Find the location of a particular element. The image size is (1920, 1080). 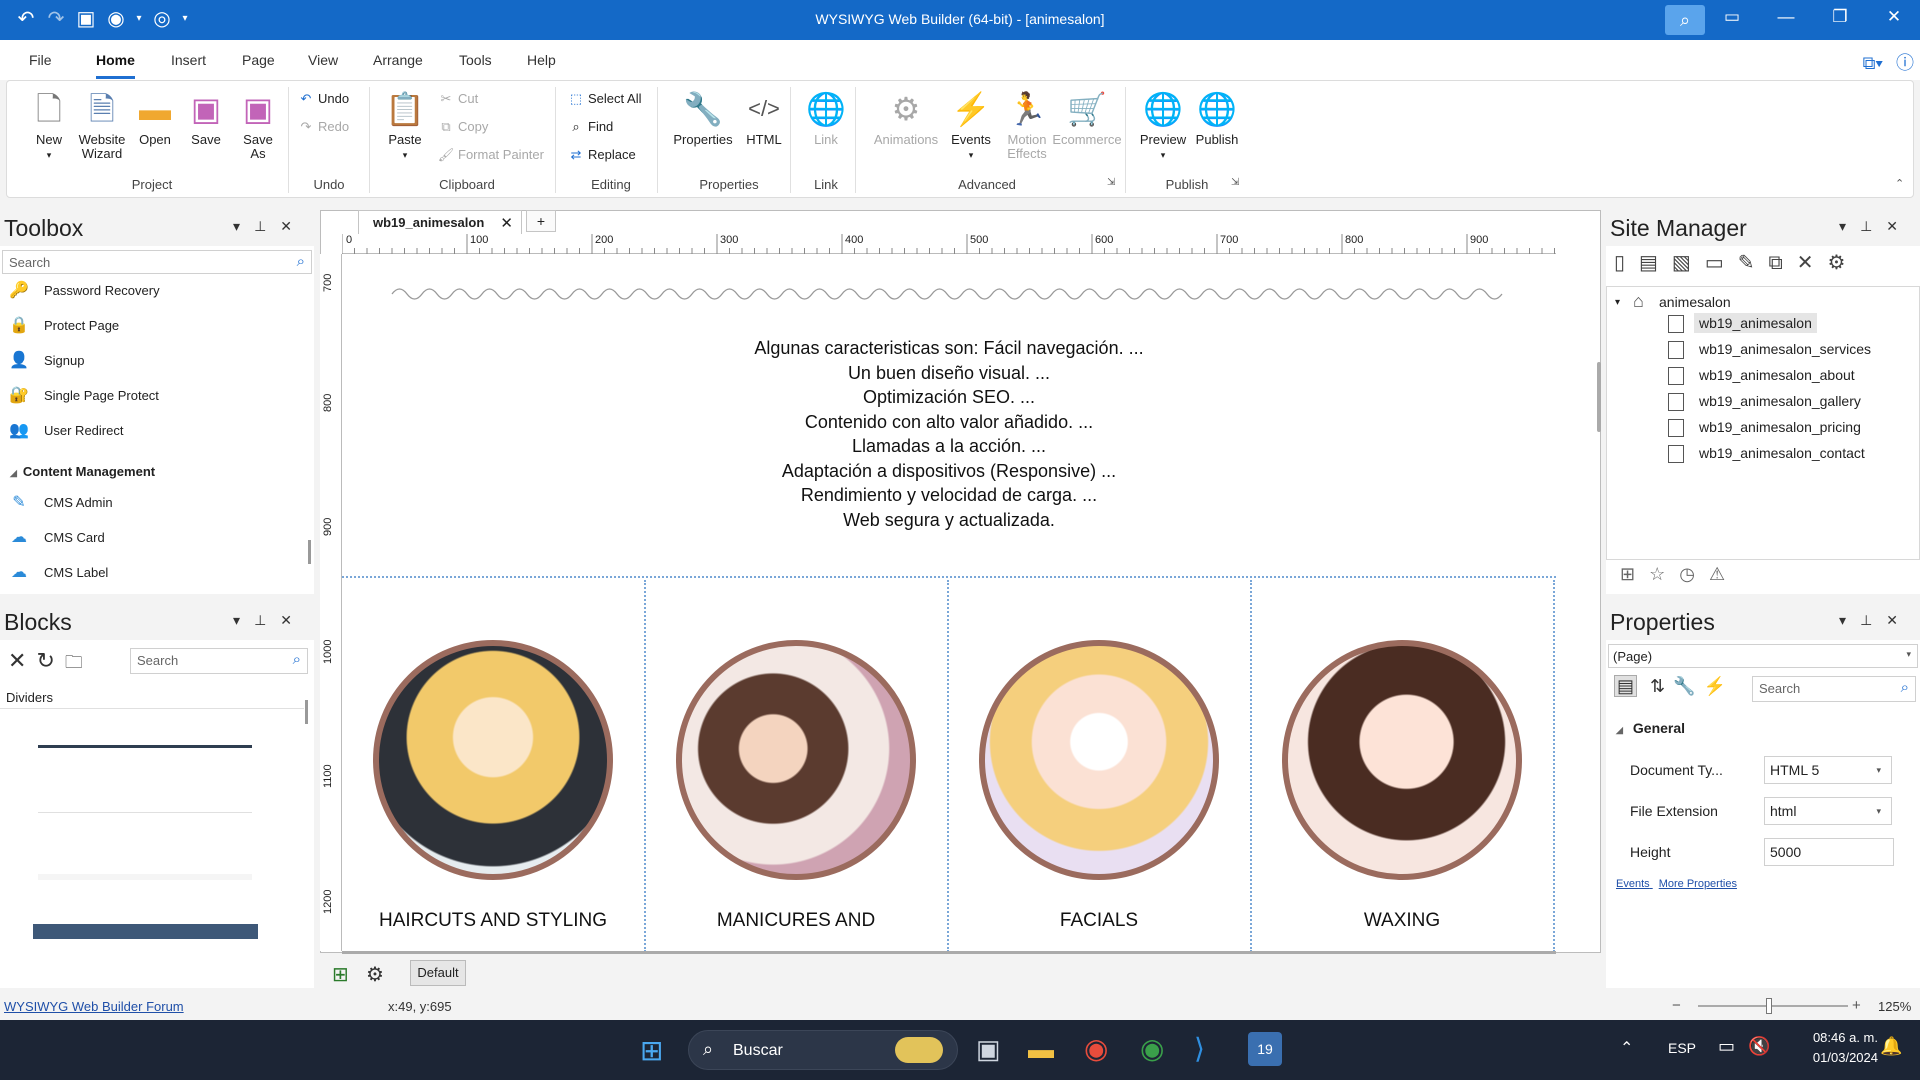

menu-page: Page is located at coordinates (258, 60).